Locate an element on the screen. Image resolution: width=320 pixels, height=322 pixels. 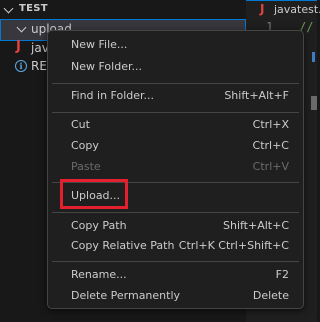
menu-item-shortcut: F2 is located at coordinates (282, 274).